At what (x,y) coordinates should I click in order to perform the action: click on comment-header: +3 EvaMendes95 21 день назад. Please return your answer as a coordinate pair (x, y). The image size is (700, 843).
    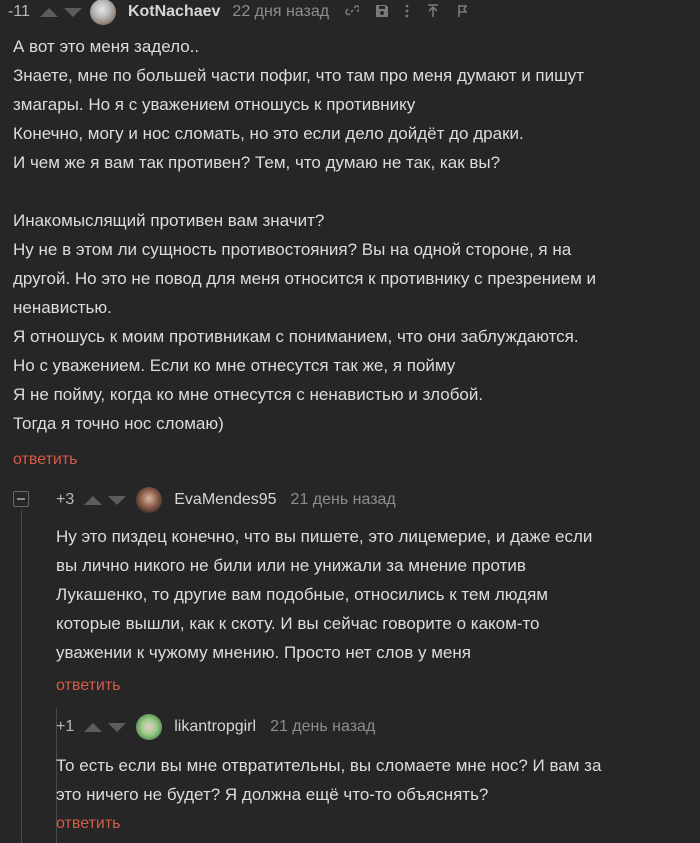
    Looking at the image, I should click on (226, 500).